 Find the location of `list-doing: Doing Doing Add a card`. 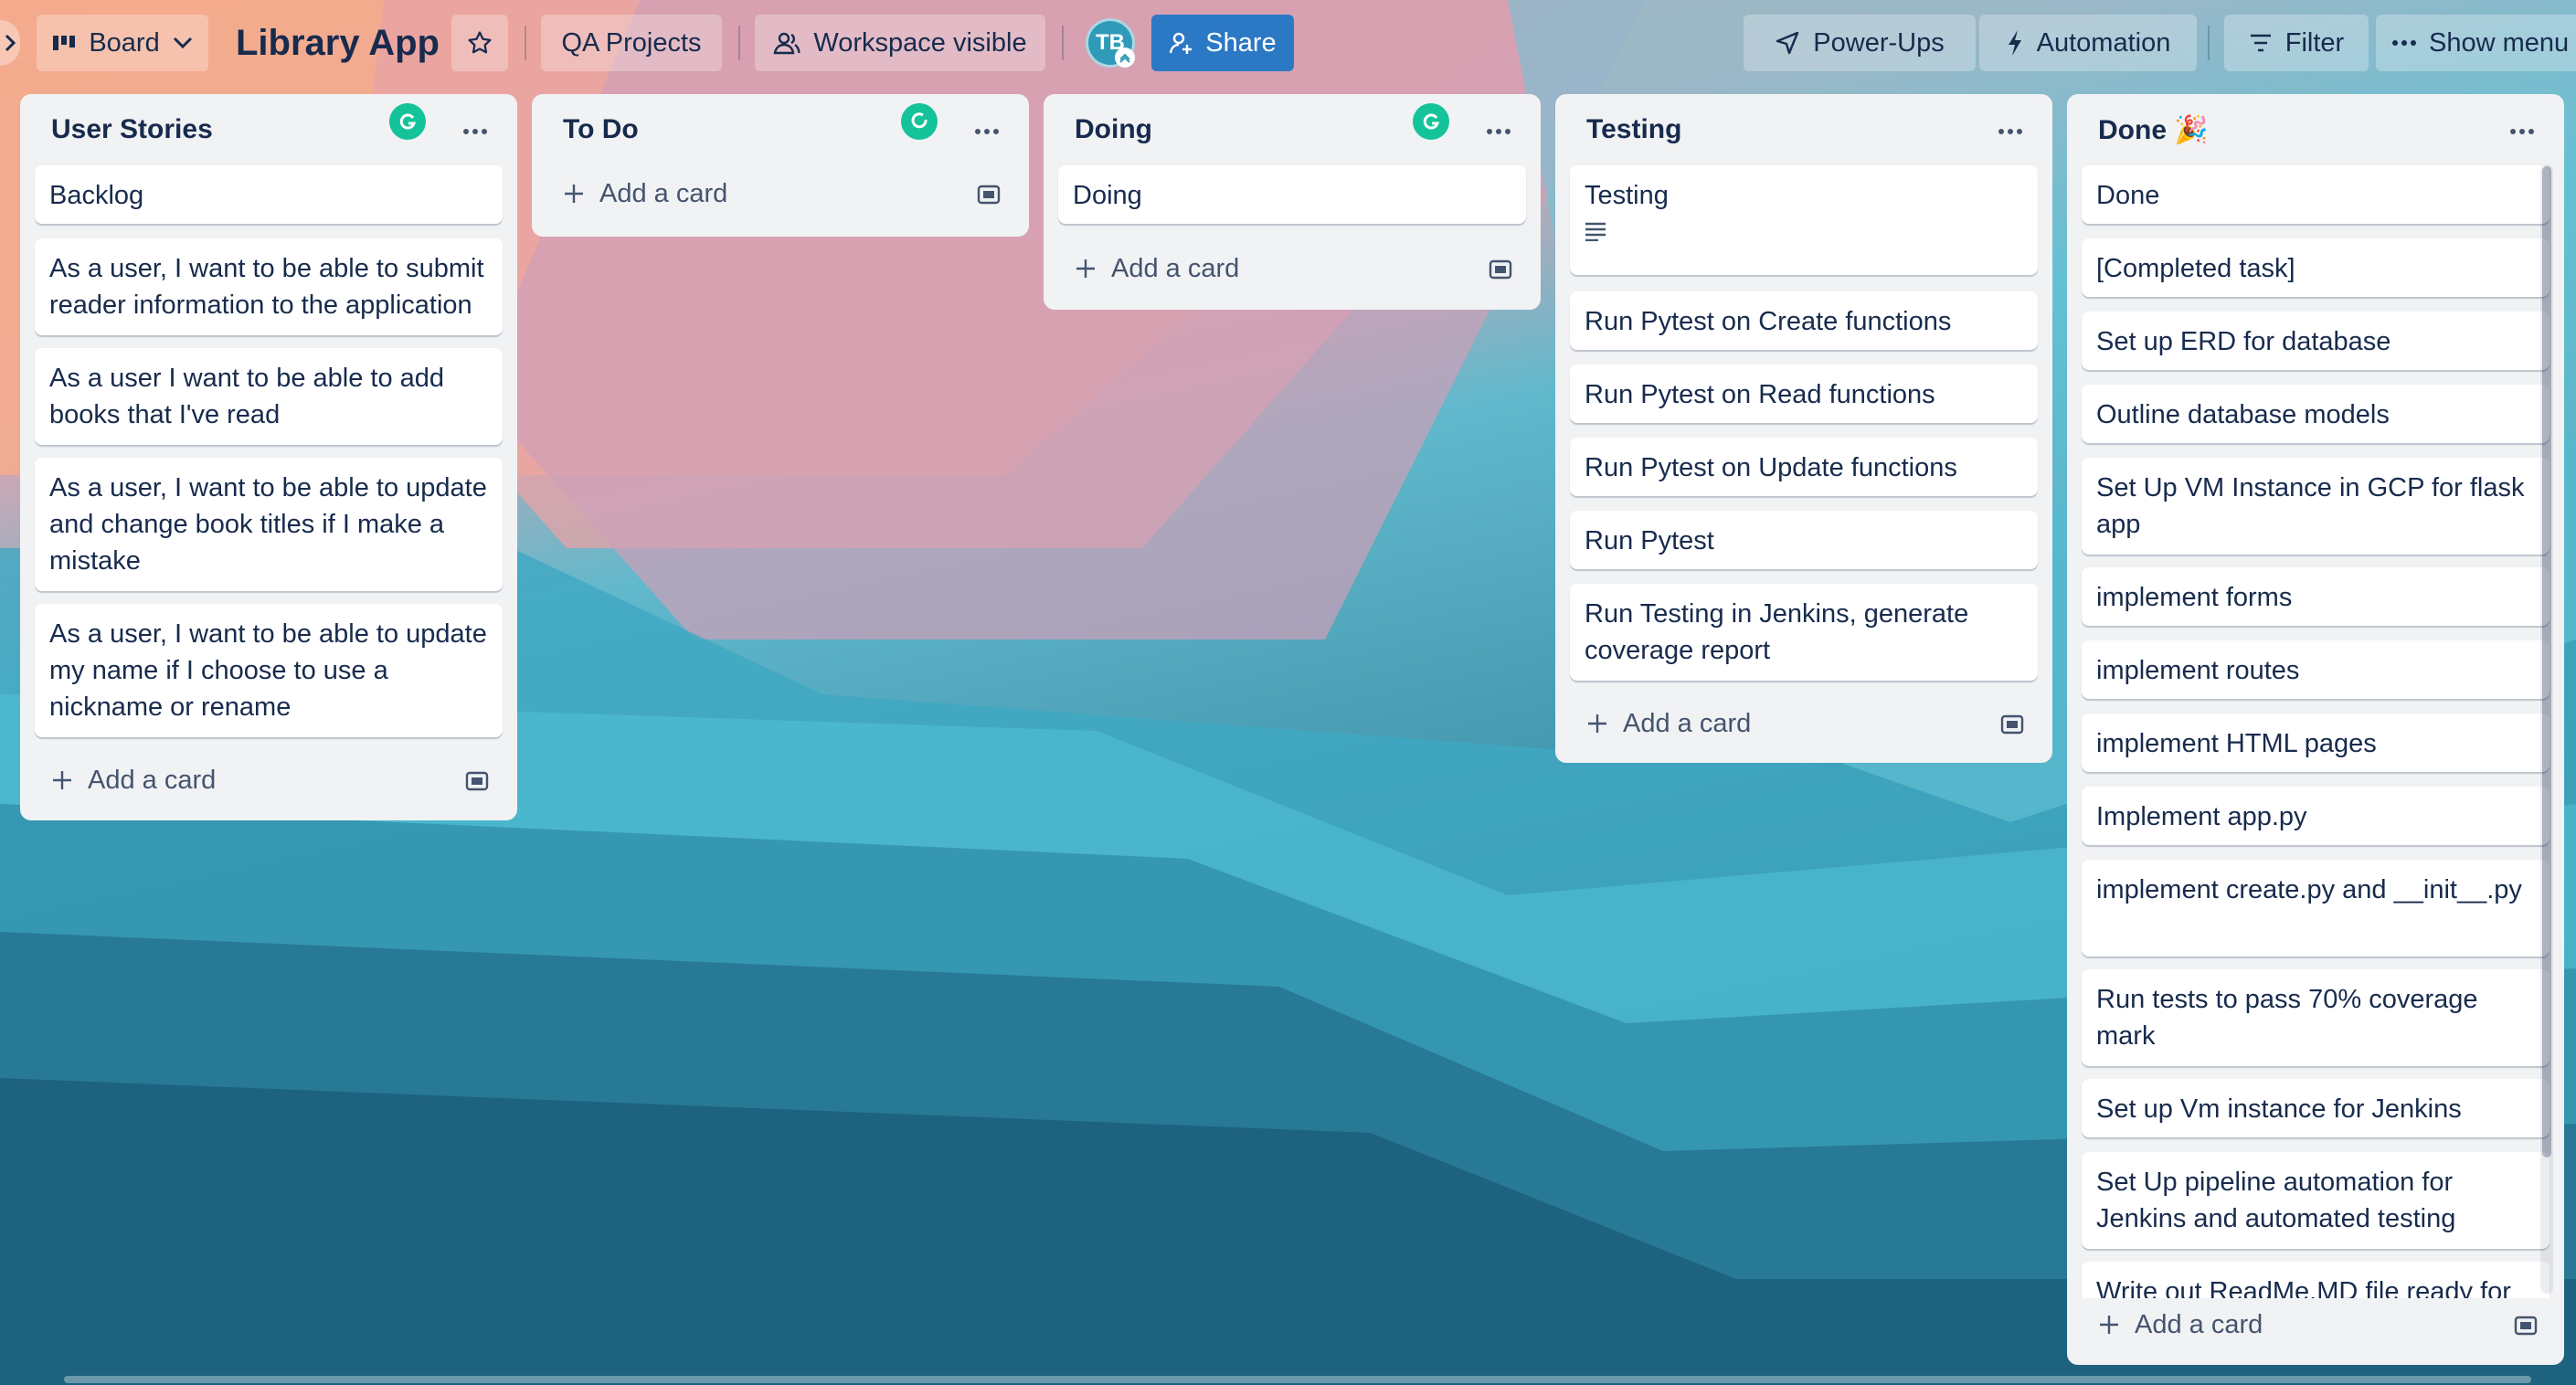

list-doing: Doing Doing Add a card is located at coordinates (1292, 202).